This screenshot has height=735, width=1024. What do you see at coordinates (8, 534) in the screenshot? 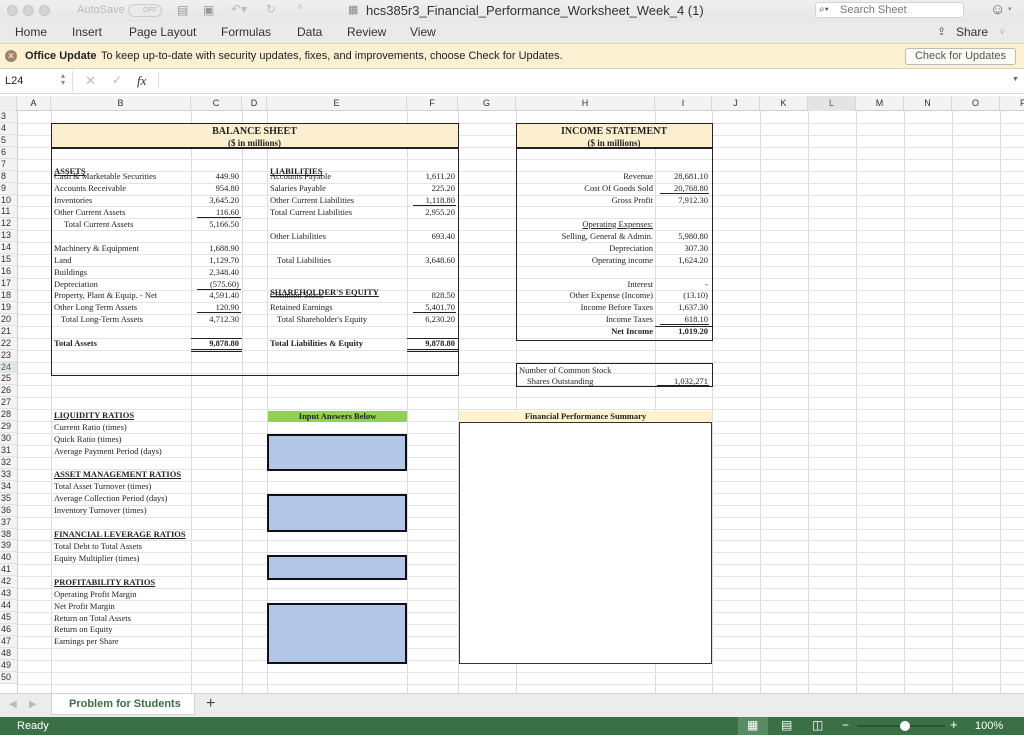
I see `row-header: 38` at bounding box center [8, 534].